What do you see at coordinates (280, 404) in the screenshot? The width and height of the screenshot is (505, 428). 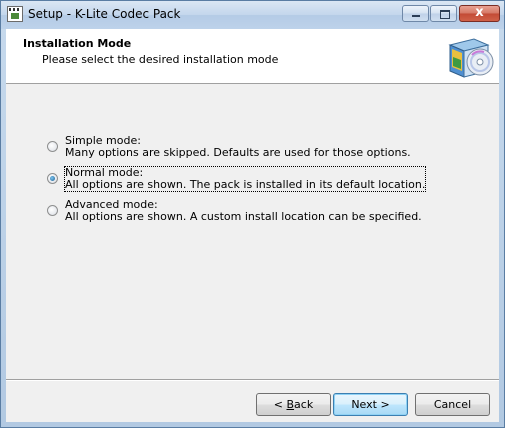 I see `back-prefix: <` at bounding box center [280, 404].